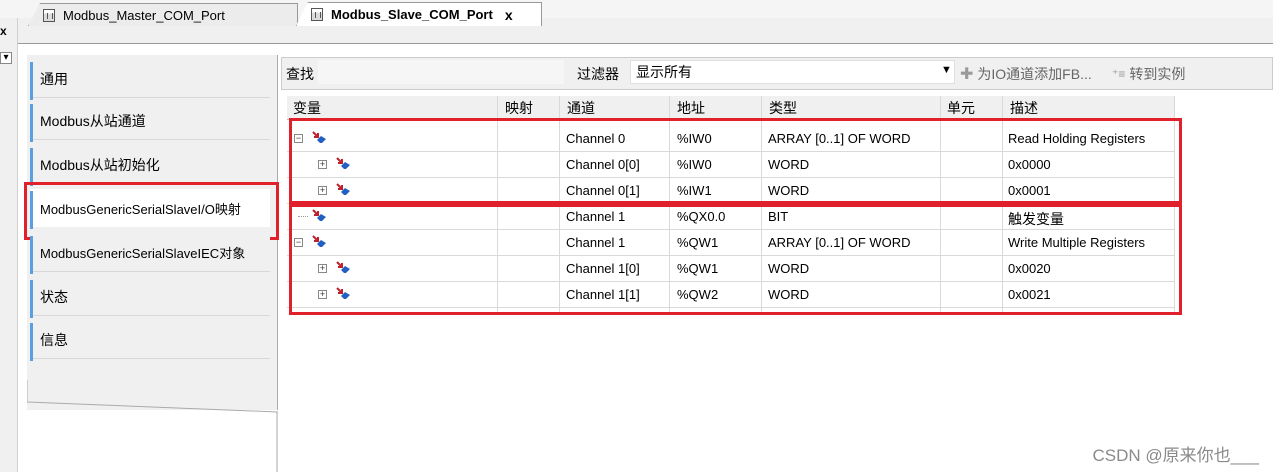 The width and height of the screenshot is (1273, 472). What do you see at coordinates (6, 58) in the screenshot?
I see `dropdown-arrow-icon: ▾` at bounding box center [6, 58].